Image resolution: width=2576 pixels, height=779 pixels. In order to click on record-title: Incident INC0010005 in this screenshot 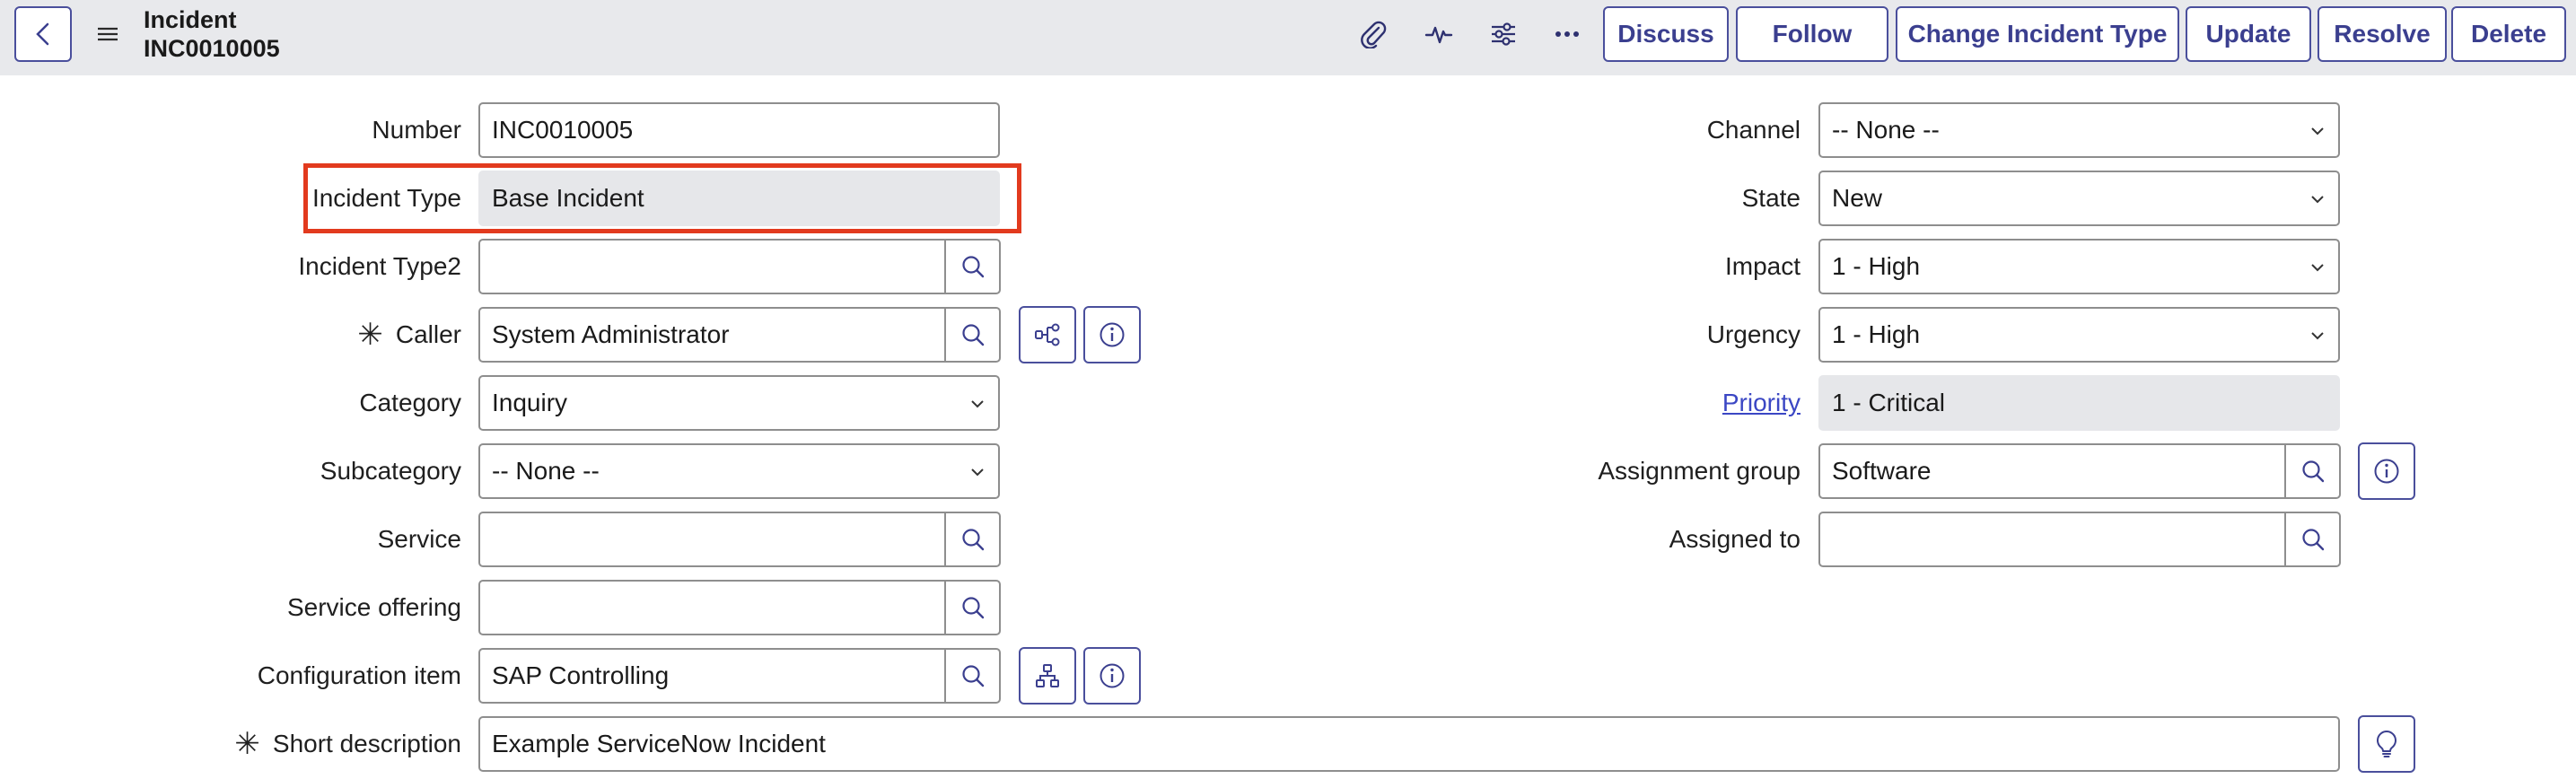, I will do `click(212, 34)`.